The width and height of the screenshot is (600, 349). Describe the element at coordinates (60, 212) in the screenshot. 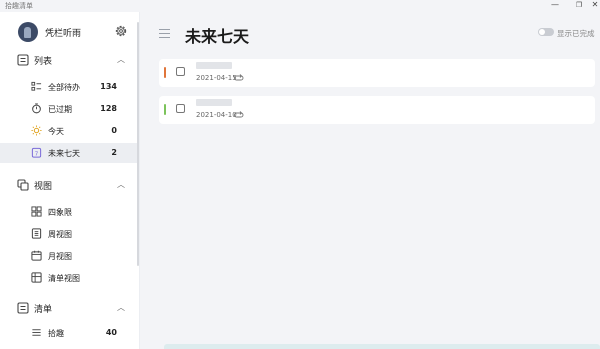

I see `sidebar-item-label: 四象限` at that location.